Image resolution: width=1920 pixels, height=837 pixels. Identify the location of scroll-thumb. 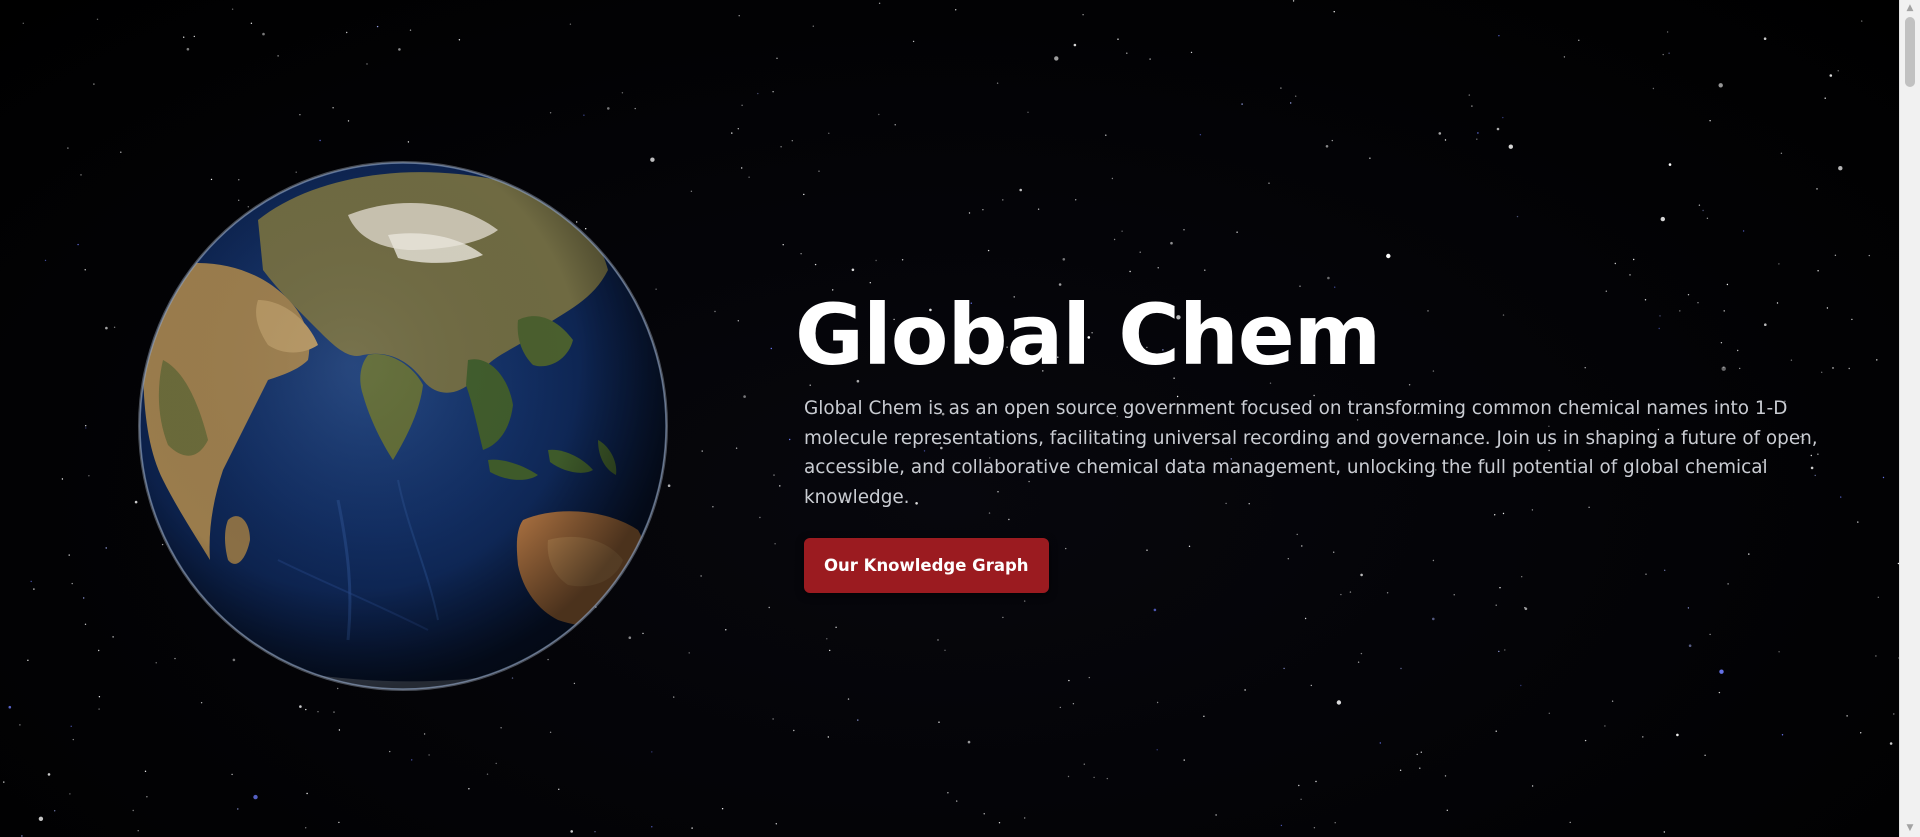
(1910, 52).